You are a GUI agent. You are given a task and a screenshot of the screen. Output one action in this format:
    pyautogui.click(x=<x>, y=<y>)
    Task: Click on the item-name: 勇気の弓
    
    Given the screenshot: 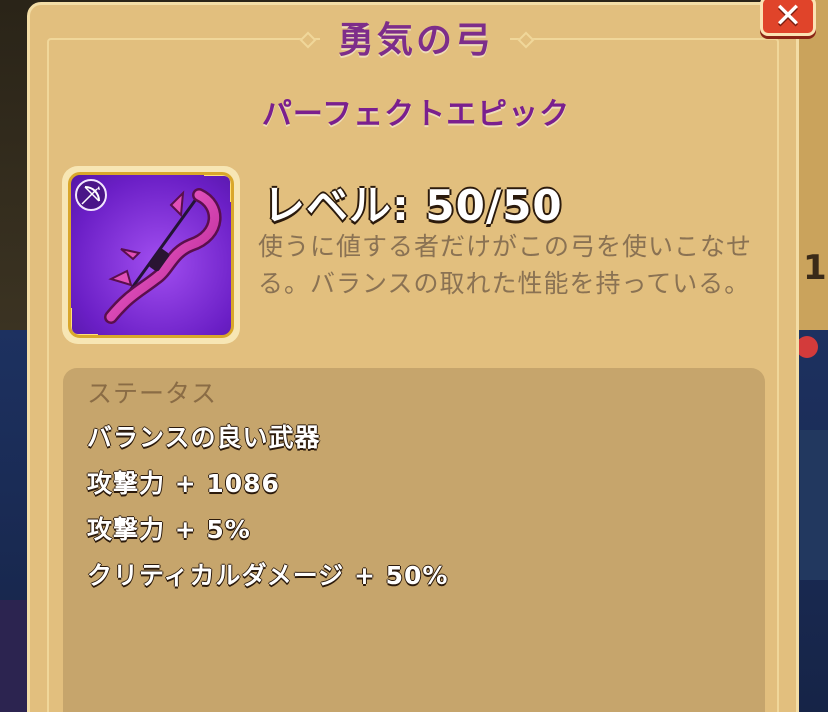 What is the action you would take?
    pyautogui.click(x=415, y=40)
    